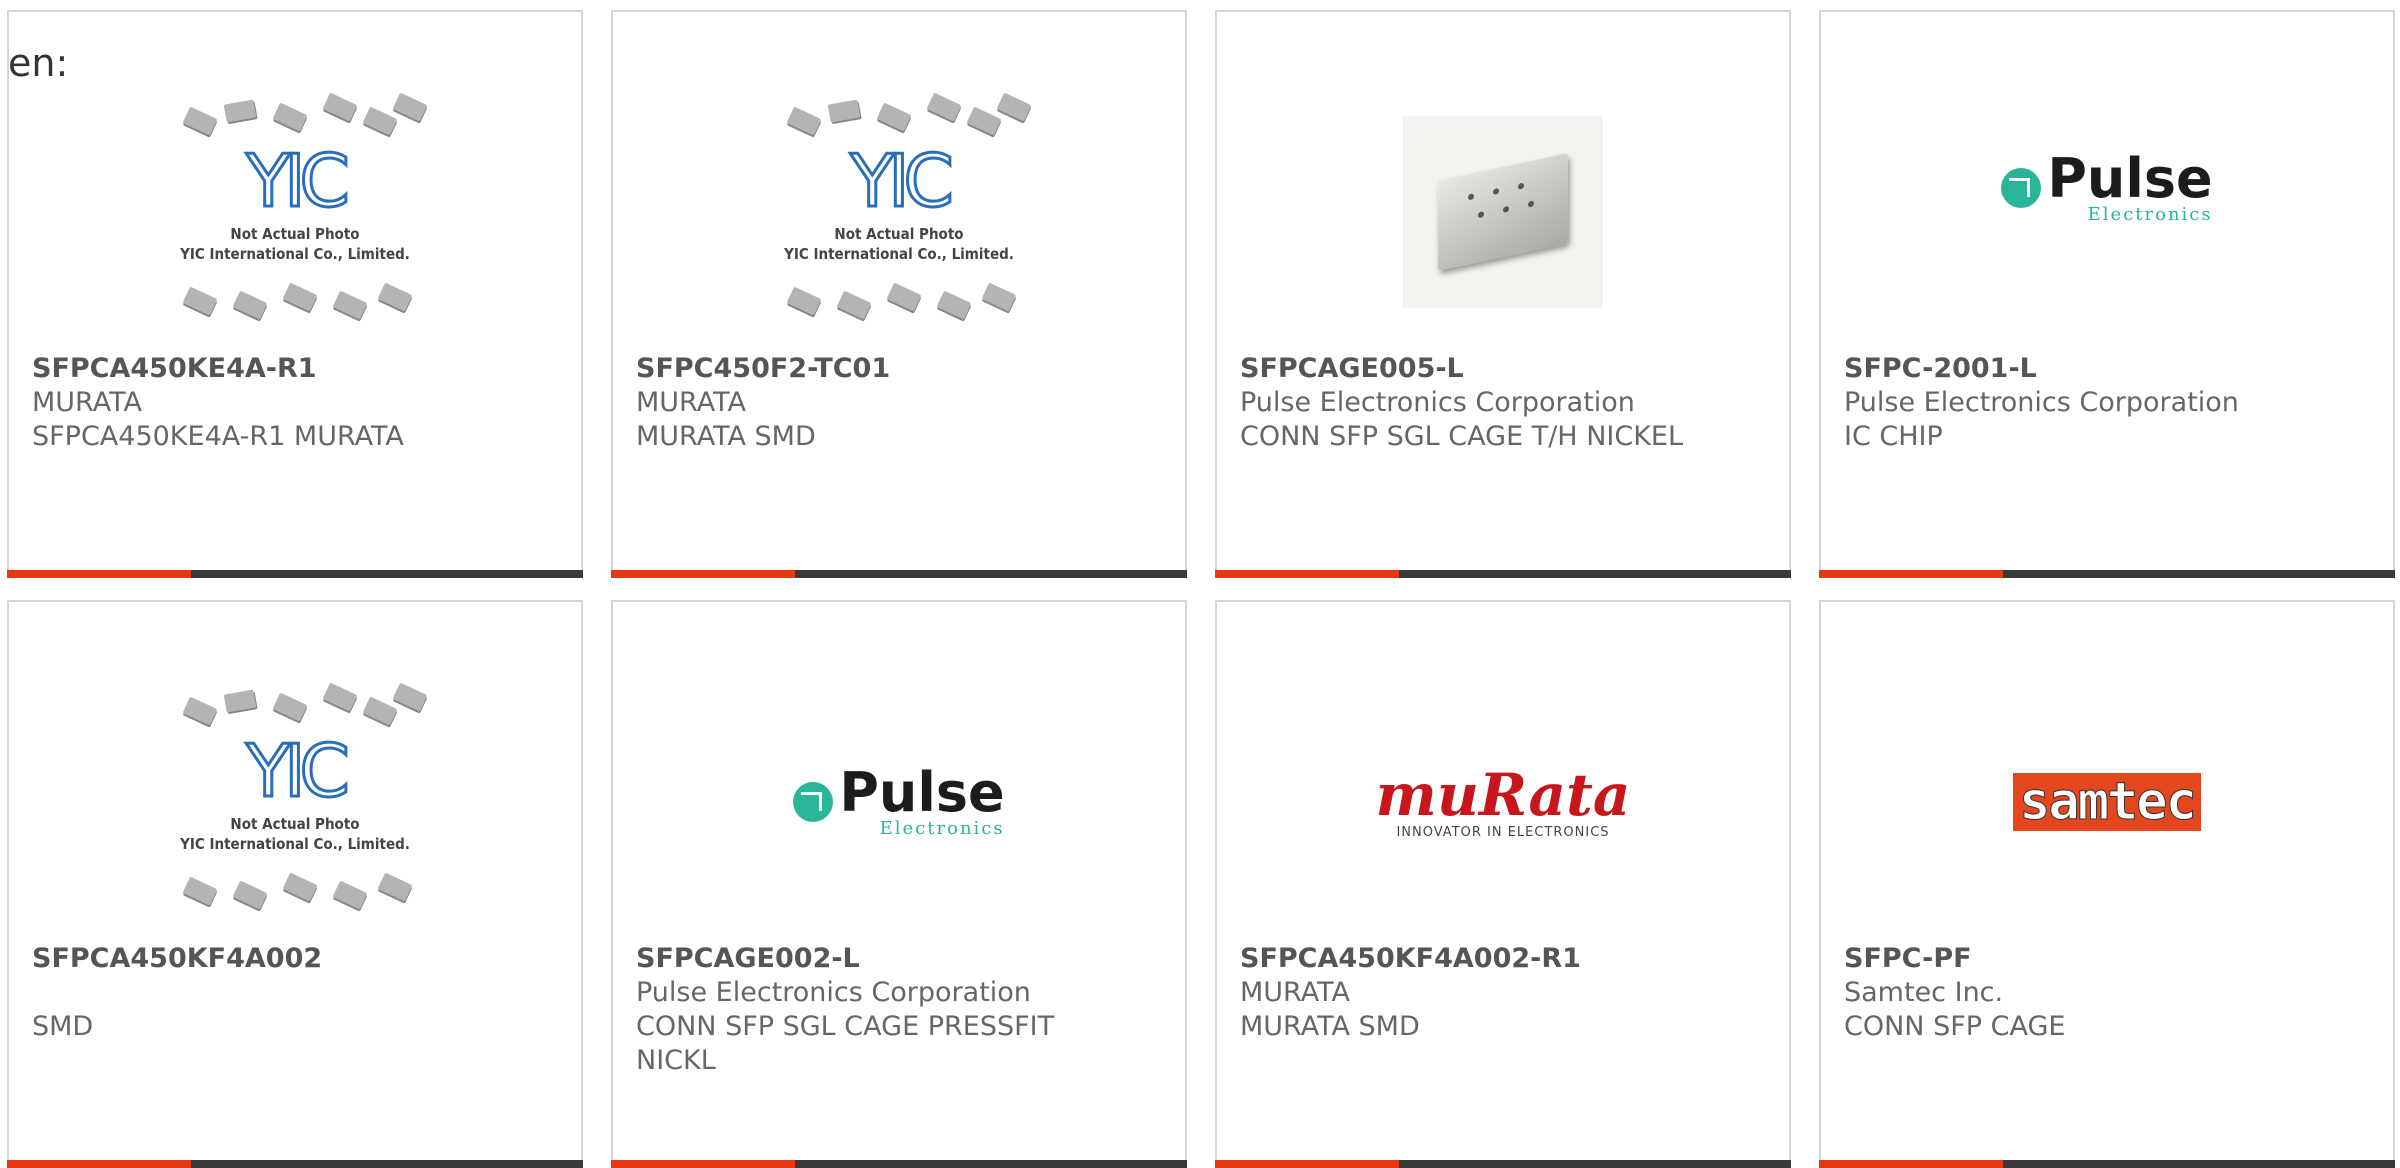 This screenshot has height=1168, width=2400. Describe the element at coordinates (218, 436) in the screenshot. I see `description: SFPCA450KE4A-R1 MURATA` at that location.